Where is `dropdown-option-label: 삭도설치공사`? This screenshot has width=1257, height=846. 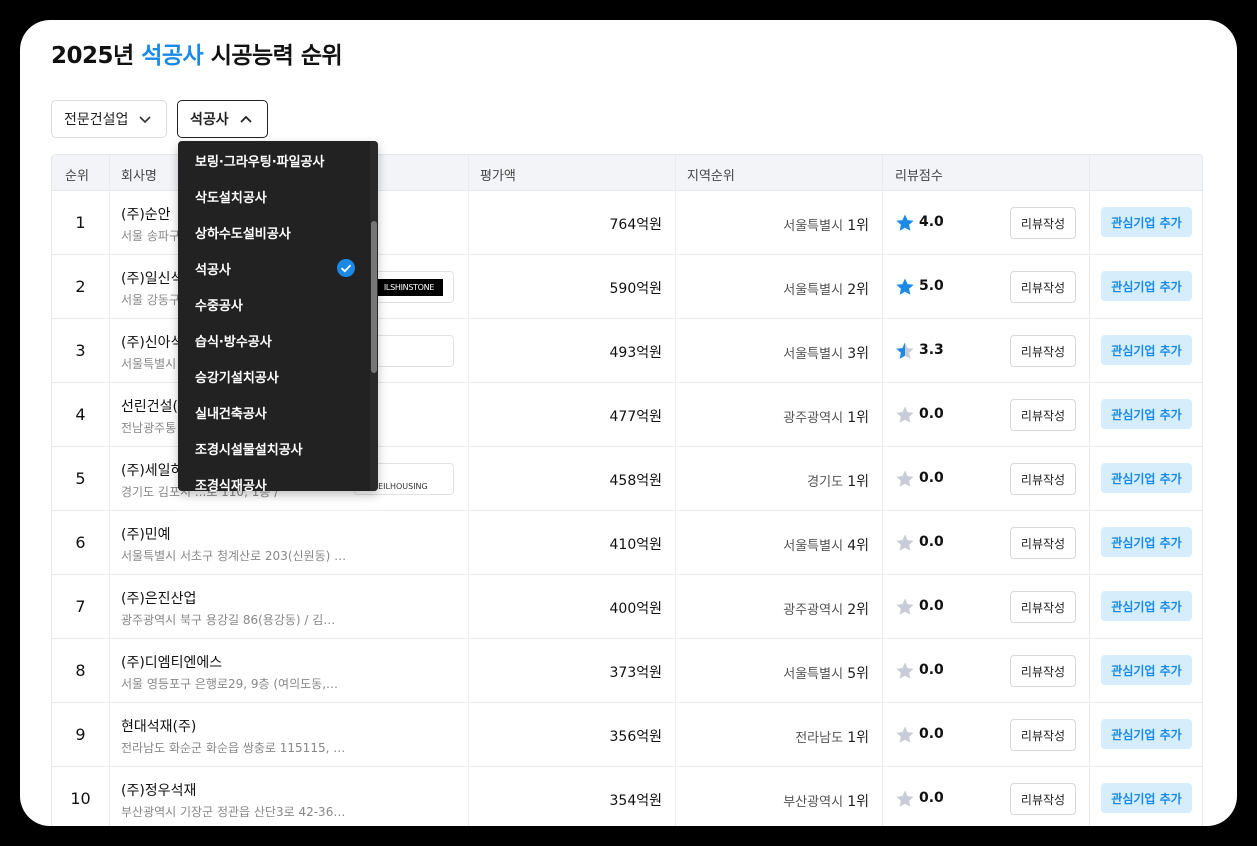 dropdown-option-label: 삭도설치공사 is located at coordinates (231, 198).